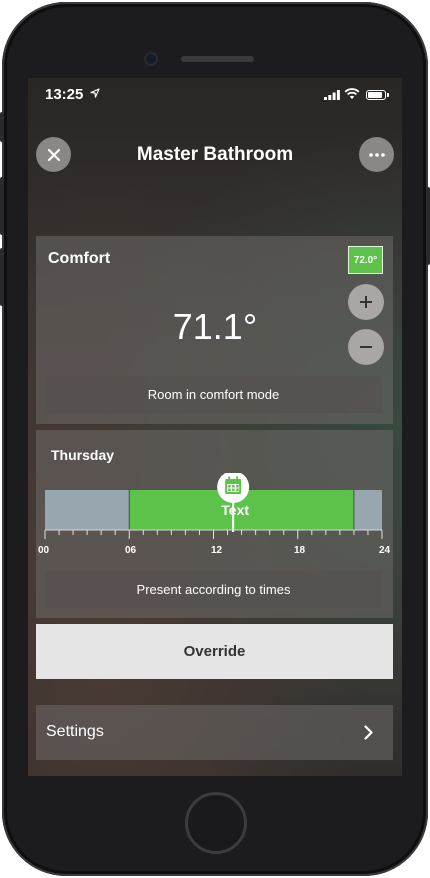 This screenshot has height=878, width=430. Describe the element at coordinates (217, 550) in the screenshot. I see `timeline-tick-label: 12` at that location.